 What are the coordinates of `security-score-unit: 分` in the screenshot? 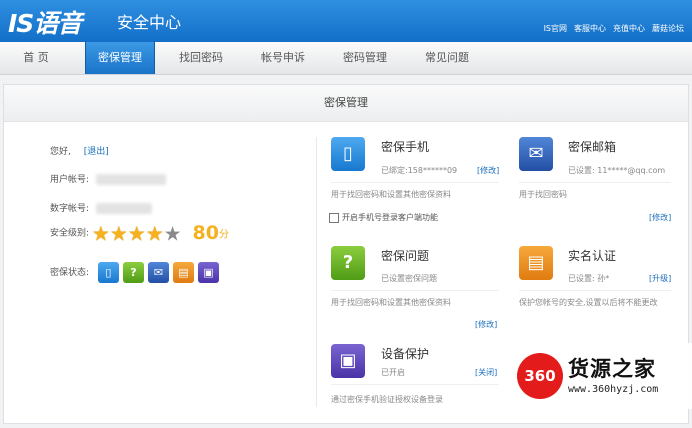 It's located at (223, 235).